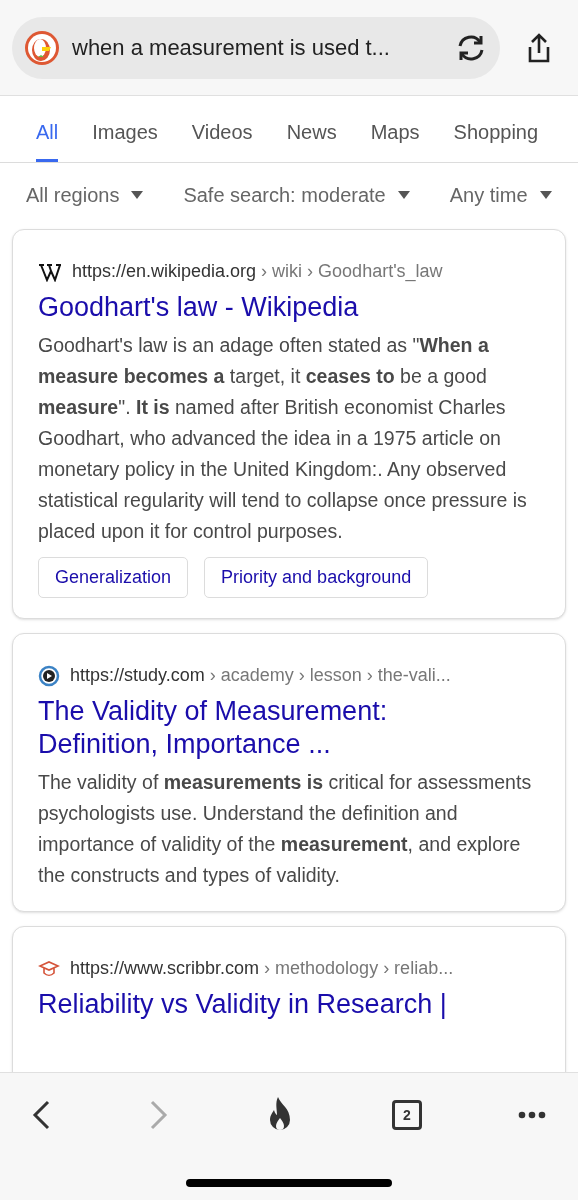  What do you see at coordinates (496, 139) in the screenshot?
I see `search-tab: Shopping` at bounding box center [496, 139].